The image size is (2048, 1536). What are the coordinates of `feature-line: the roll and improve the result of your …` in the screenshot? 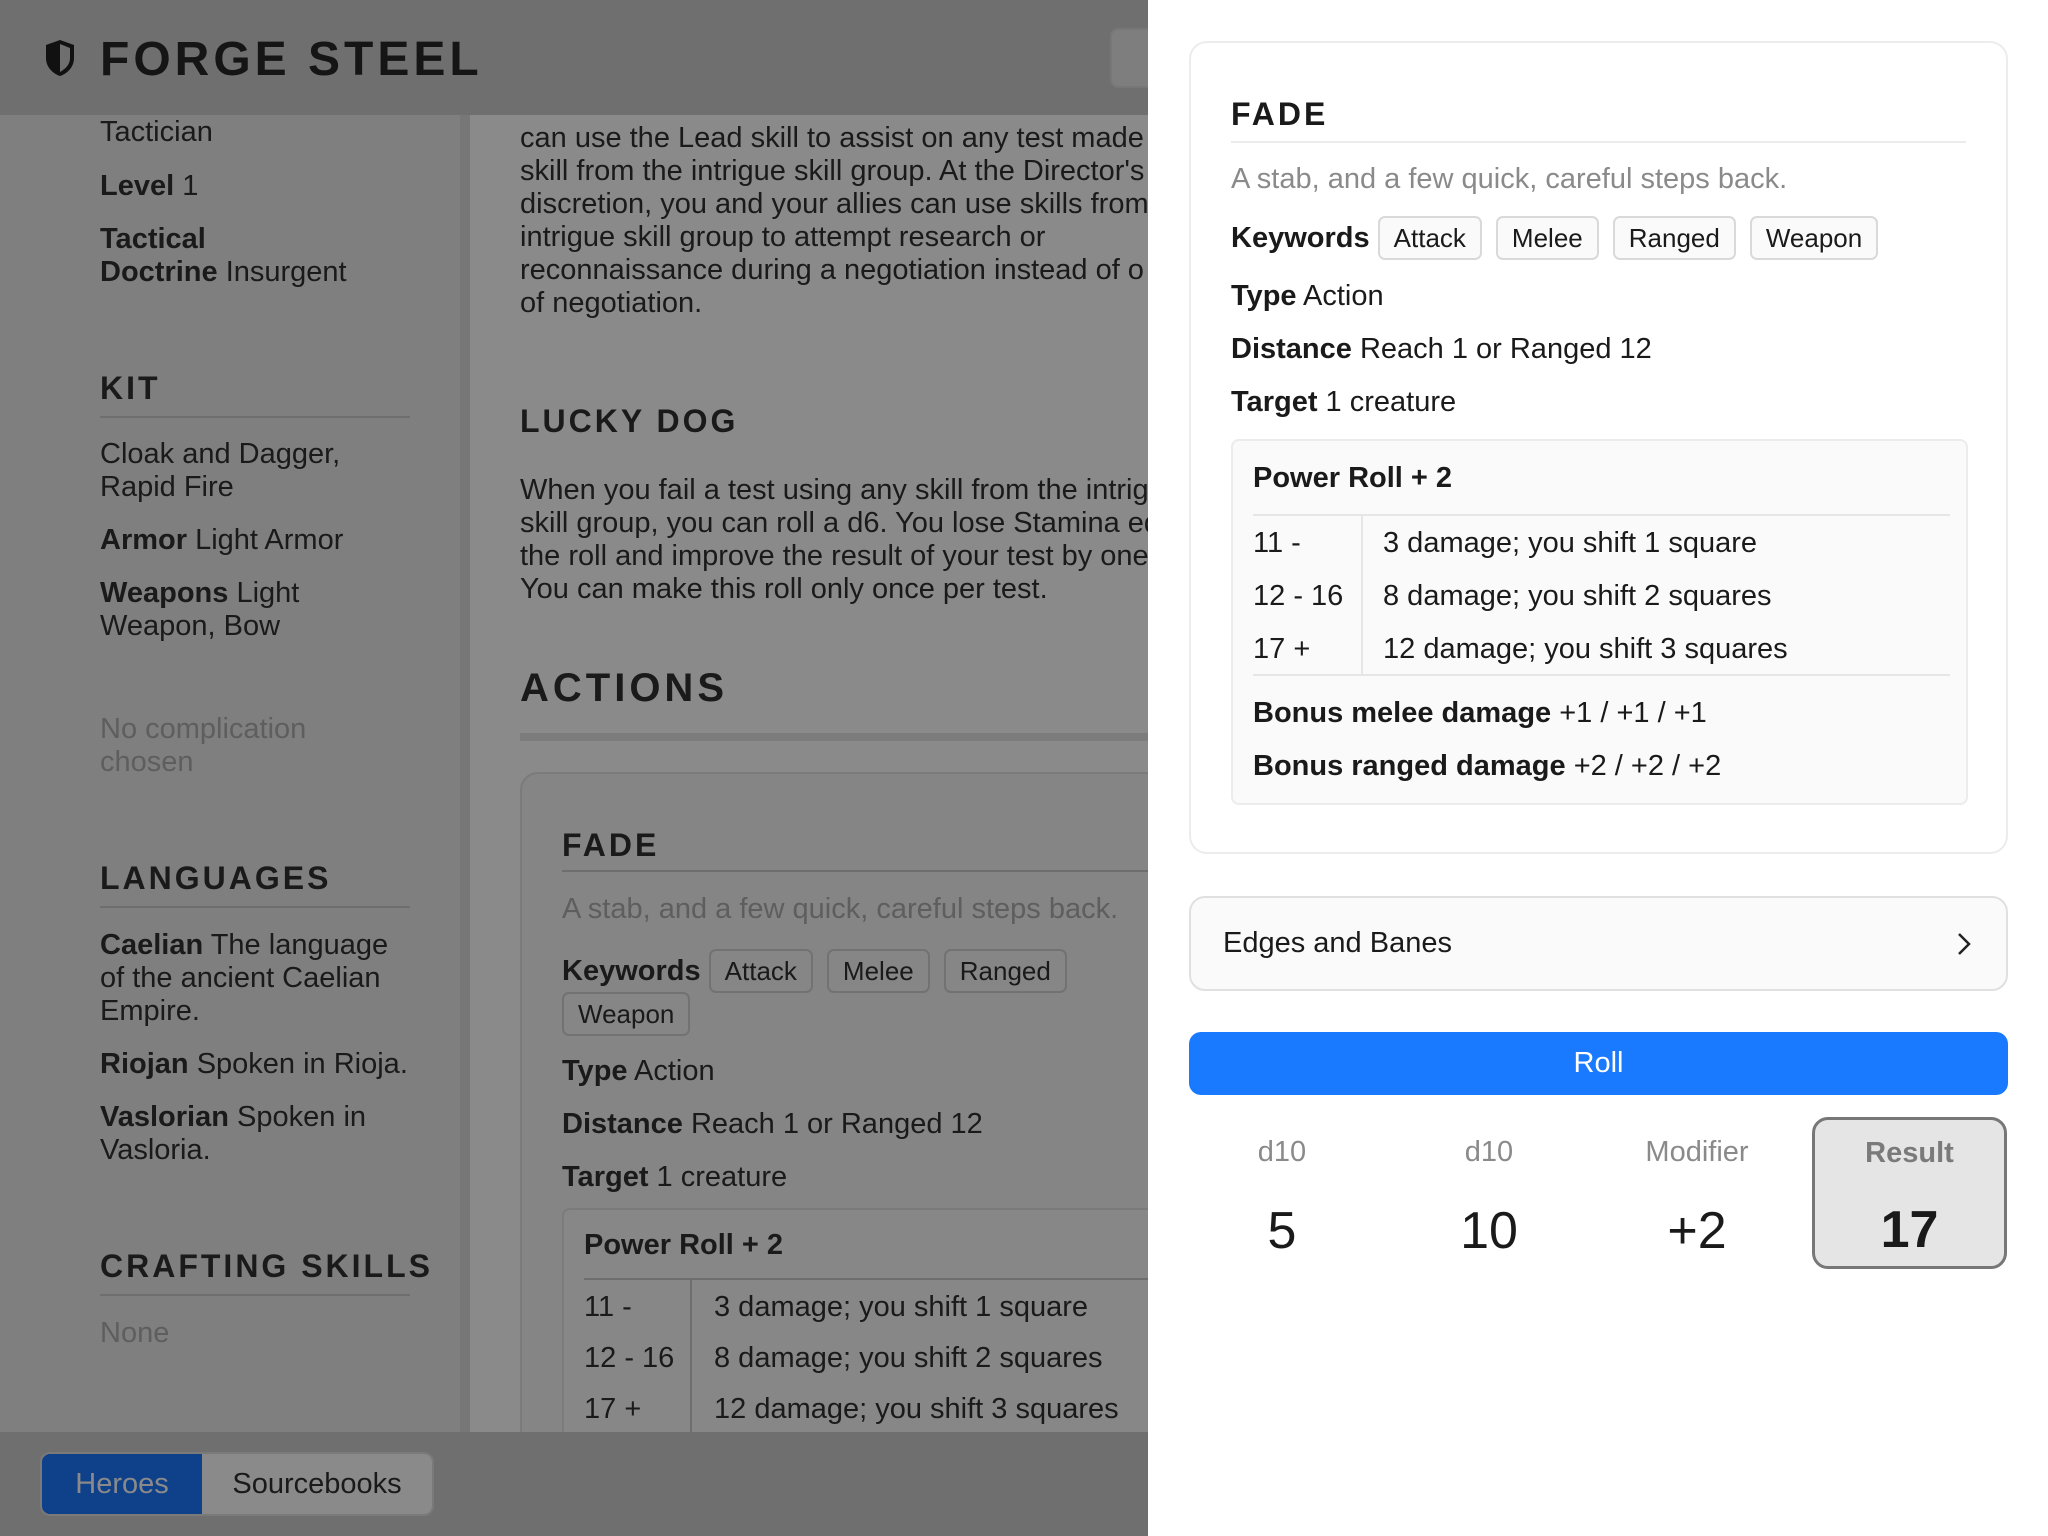 It's located at (834, 556).